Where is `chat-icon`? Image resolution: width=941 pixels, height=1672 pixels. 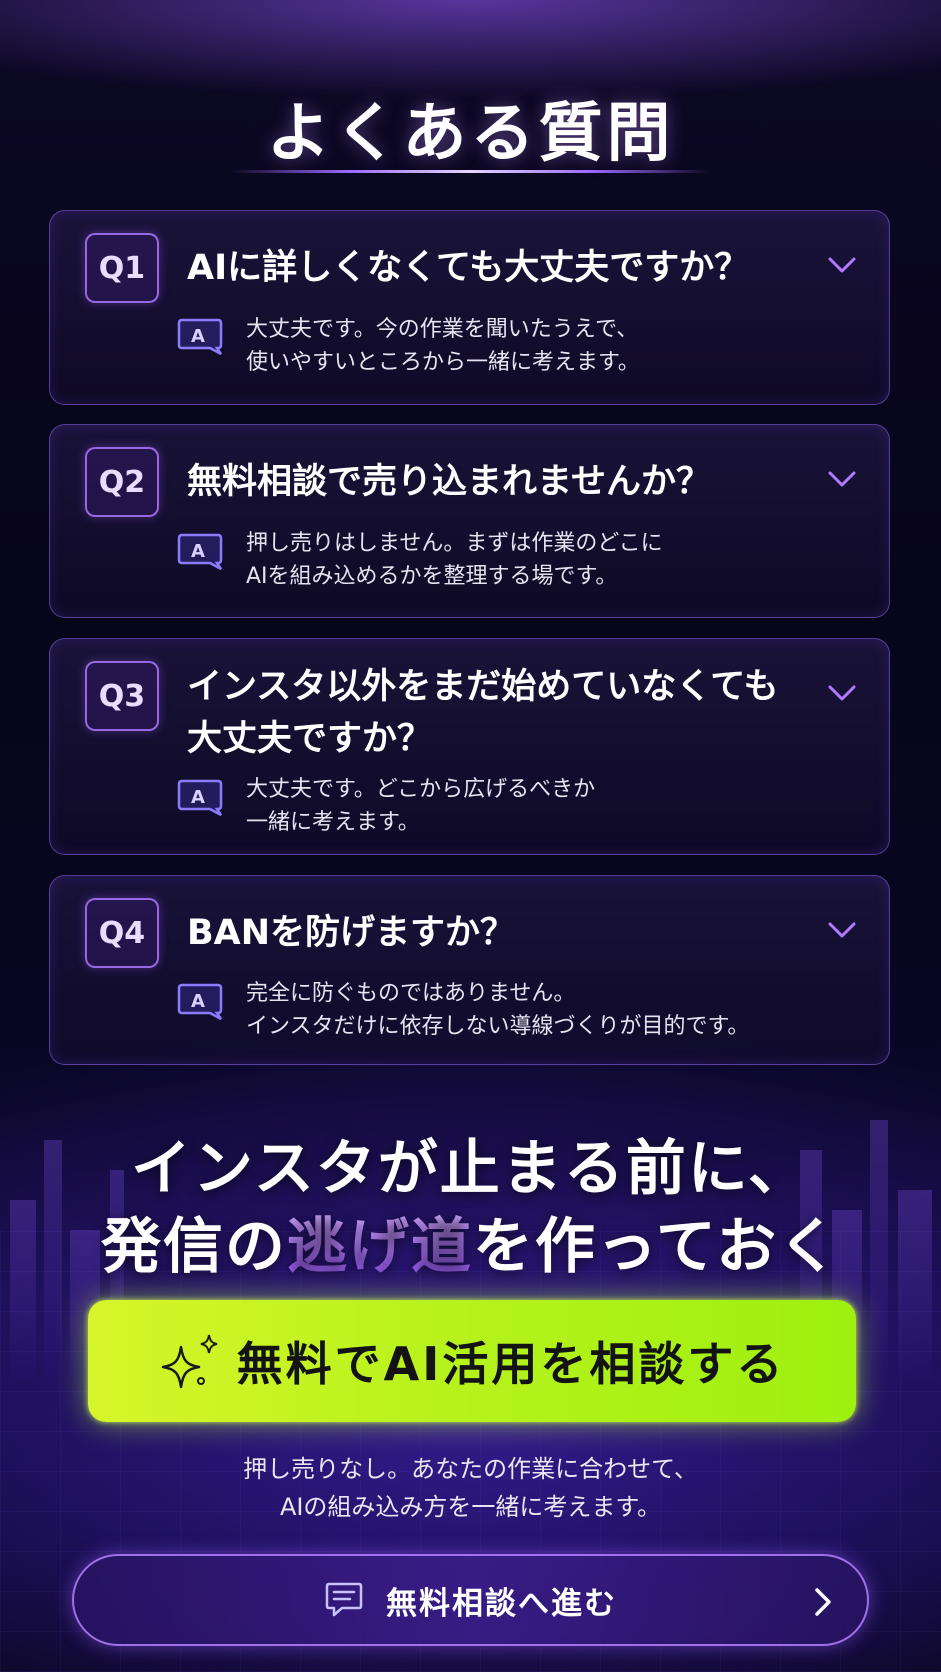
chat-icon is located at coordinates (344, 1599).